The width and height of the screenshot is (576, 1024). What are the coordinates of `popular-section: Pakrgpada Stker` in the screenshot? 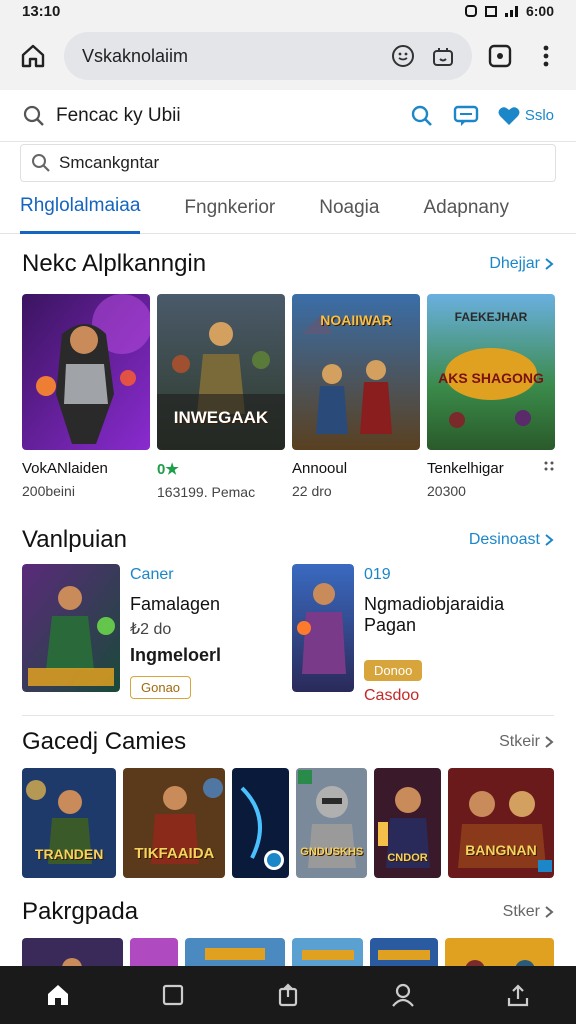 It's located at (288, 912).